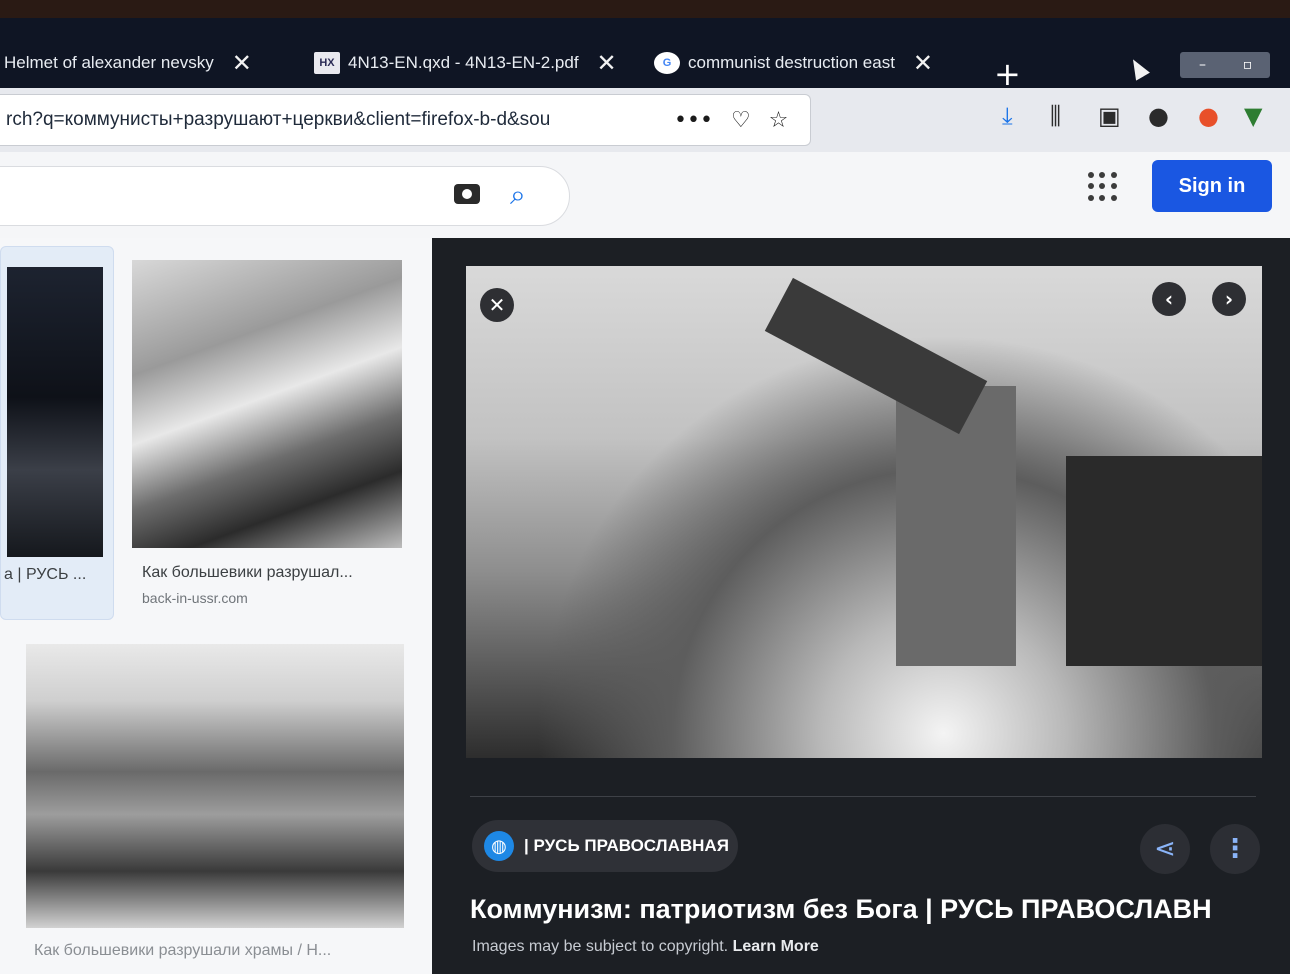 The height and width of the screenshot is (974, 1290). I want to click on pocket-icon: ♡, so click(741, 120).